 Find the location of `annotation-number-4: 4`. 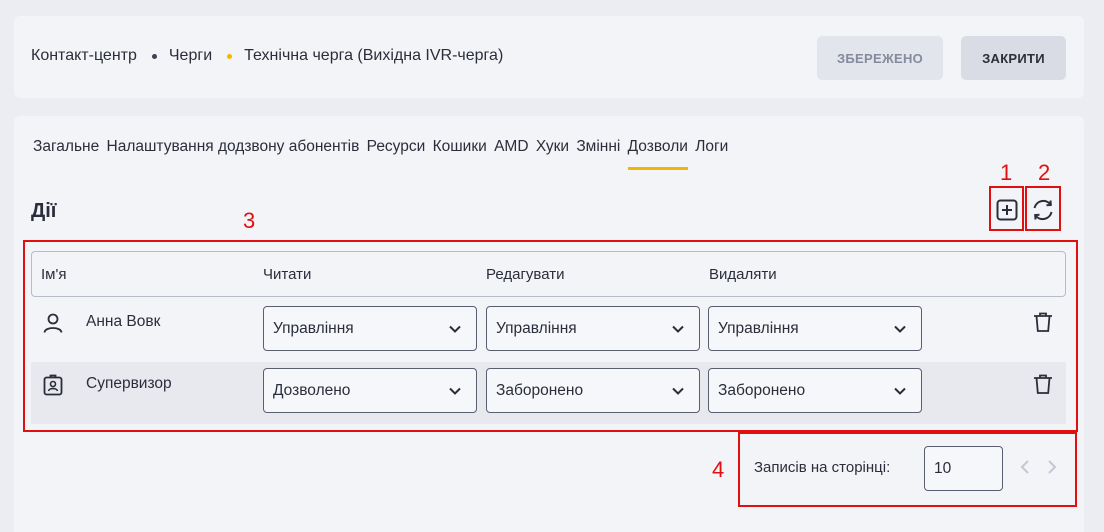

annotation-number-4: 4 is located at coordinates (718, 469).